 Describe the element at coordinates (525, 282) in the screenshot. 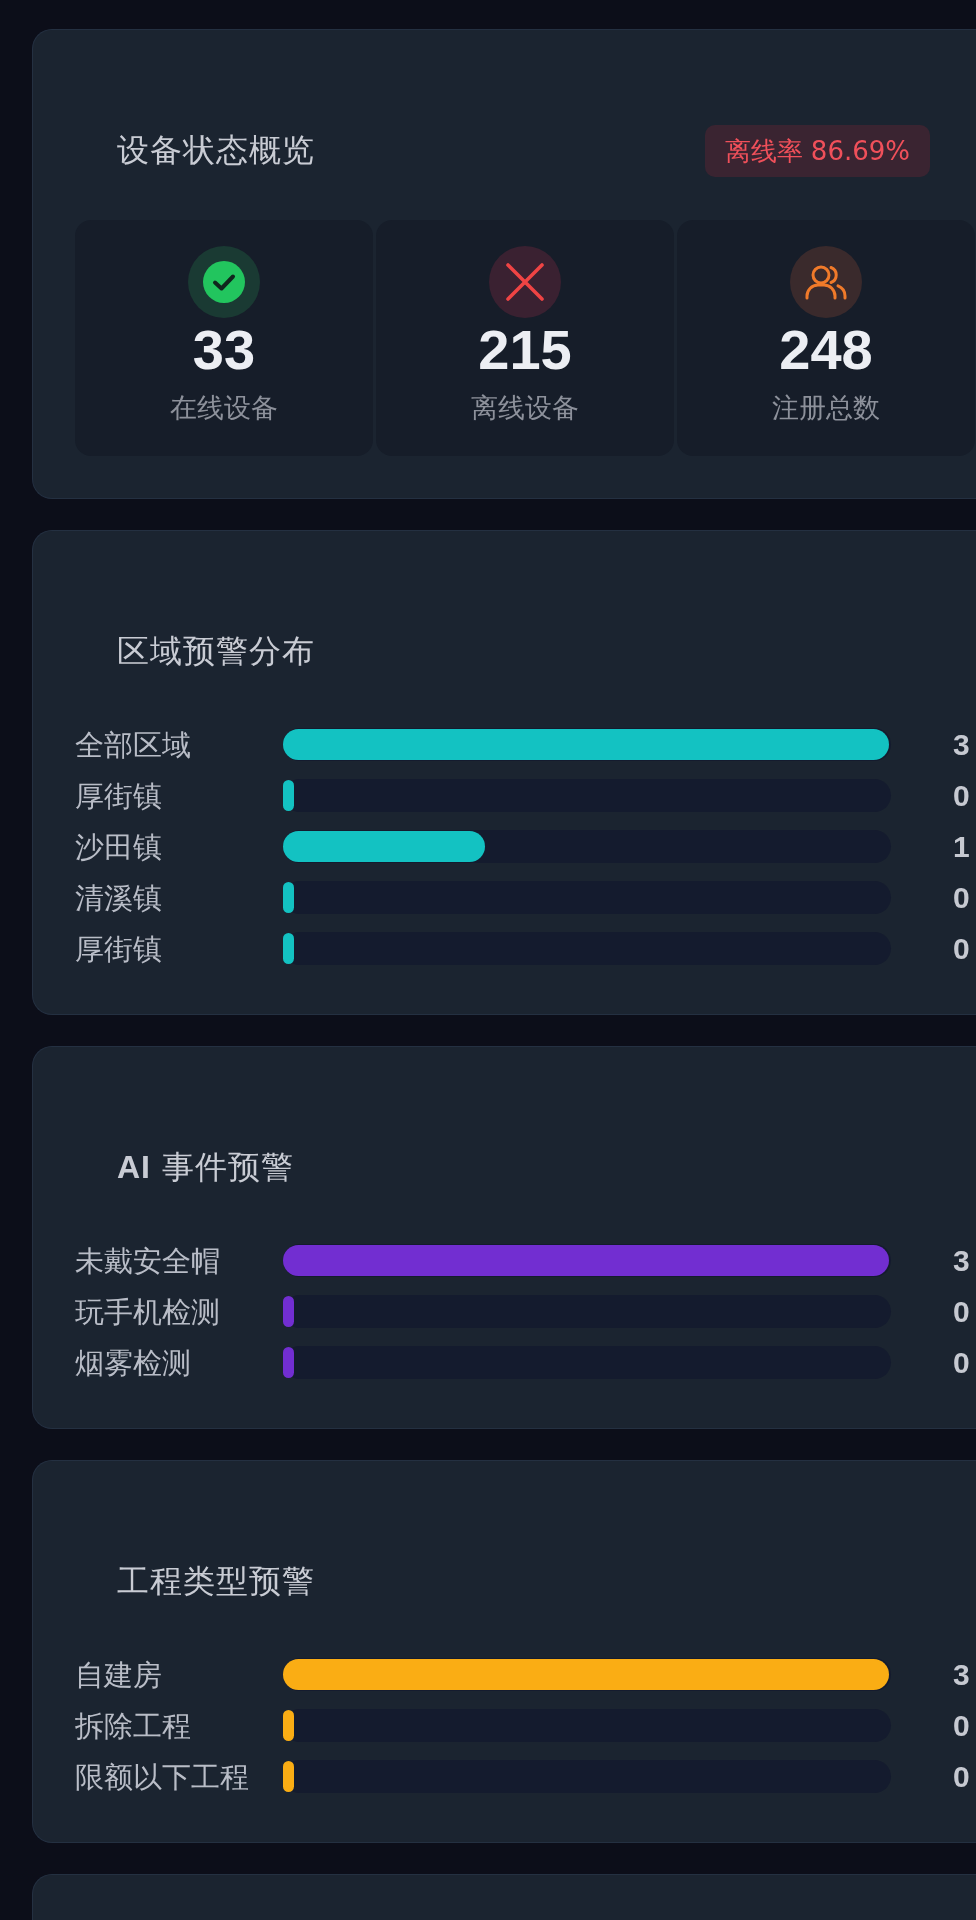

I see `cross-icon` at that location.